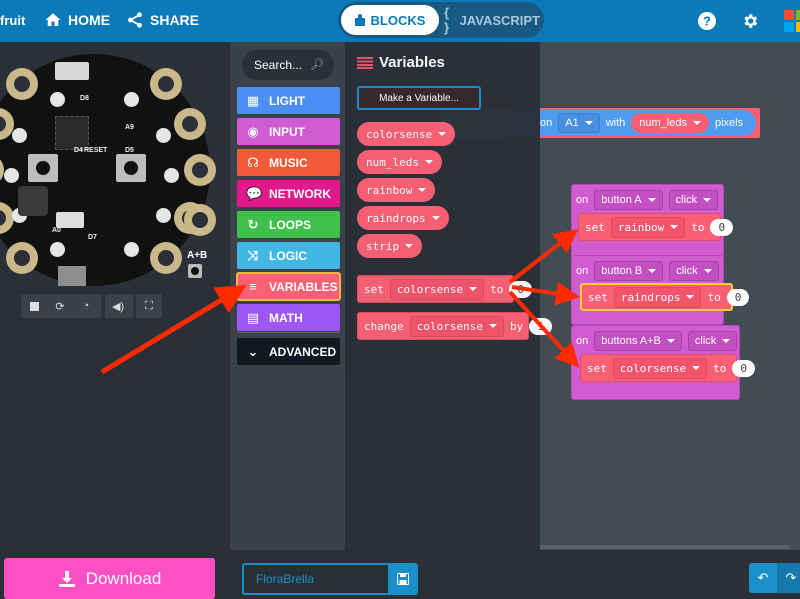  What do you see at coordinates (118, 306) in the screenshot?
I see `mute-button: ◀)` at bounding box center [118, 306].